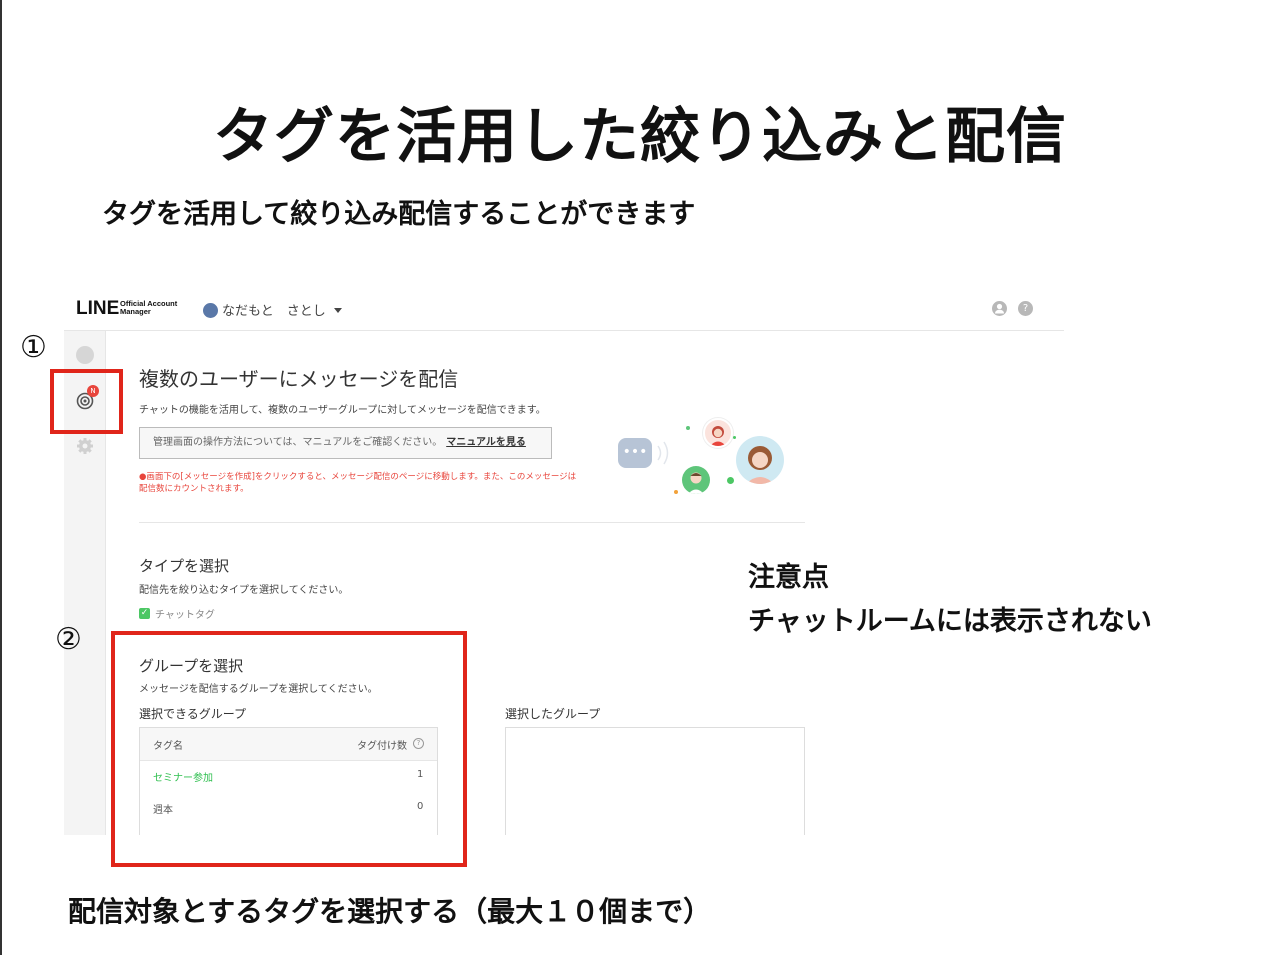  I want to click on chat-icon, so click(85, 355).